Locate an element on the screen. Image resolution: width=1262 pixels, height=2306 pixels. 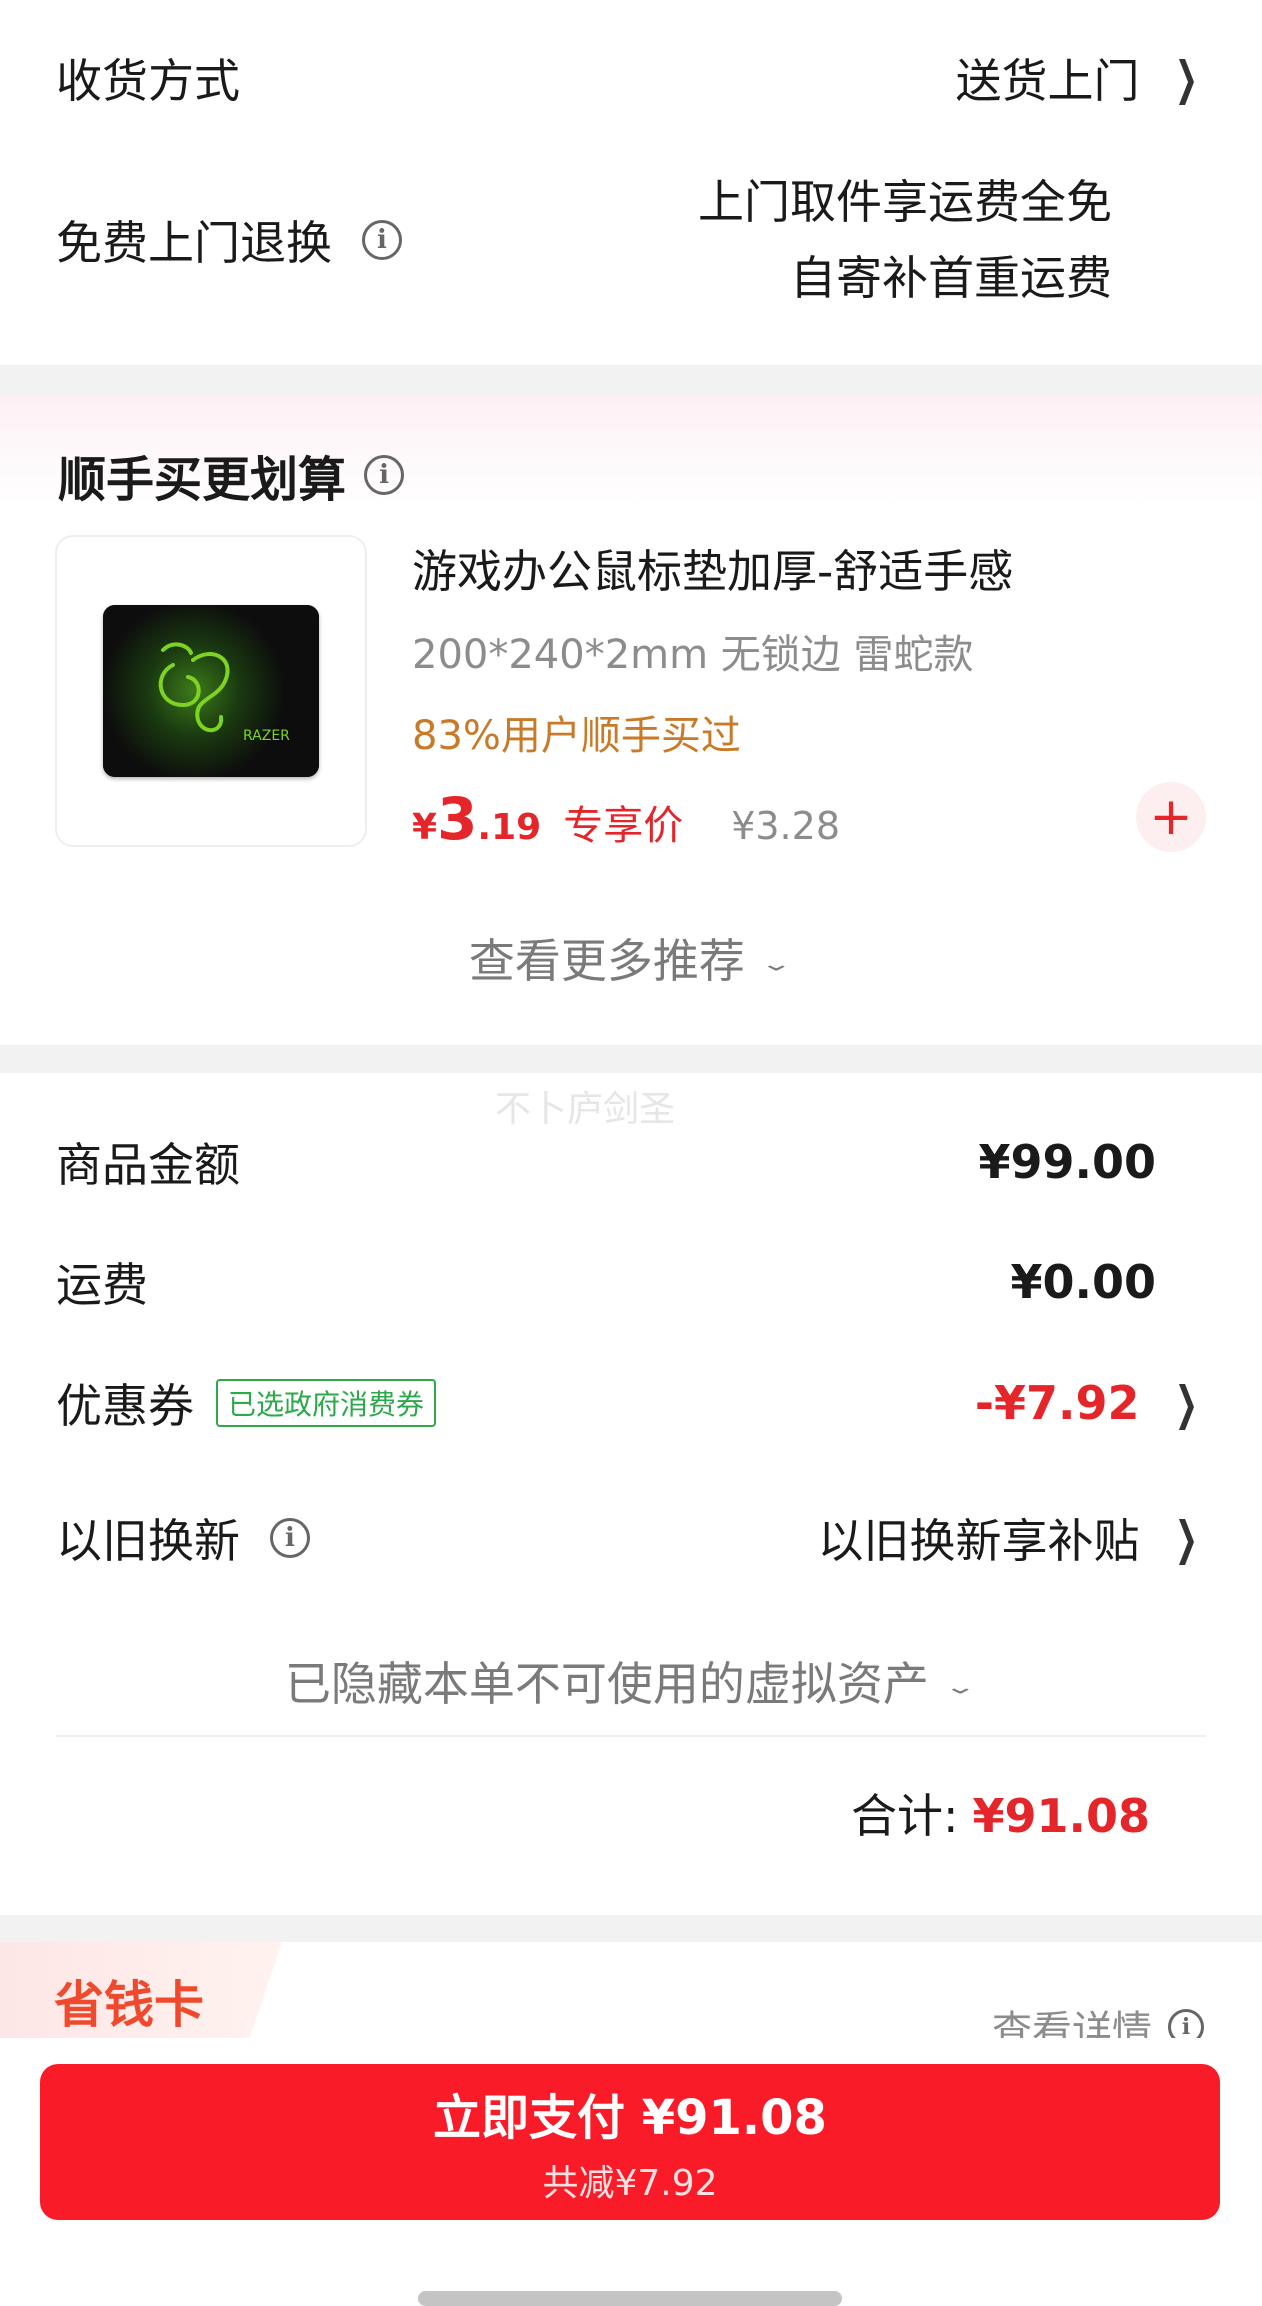
coupon-value: -¥7.92 is located at coordinates (1057, 1403).